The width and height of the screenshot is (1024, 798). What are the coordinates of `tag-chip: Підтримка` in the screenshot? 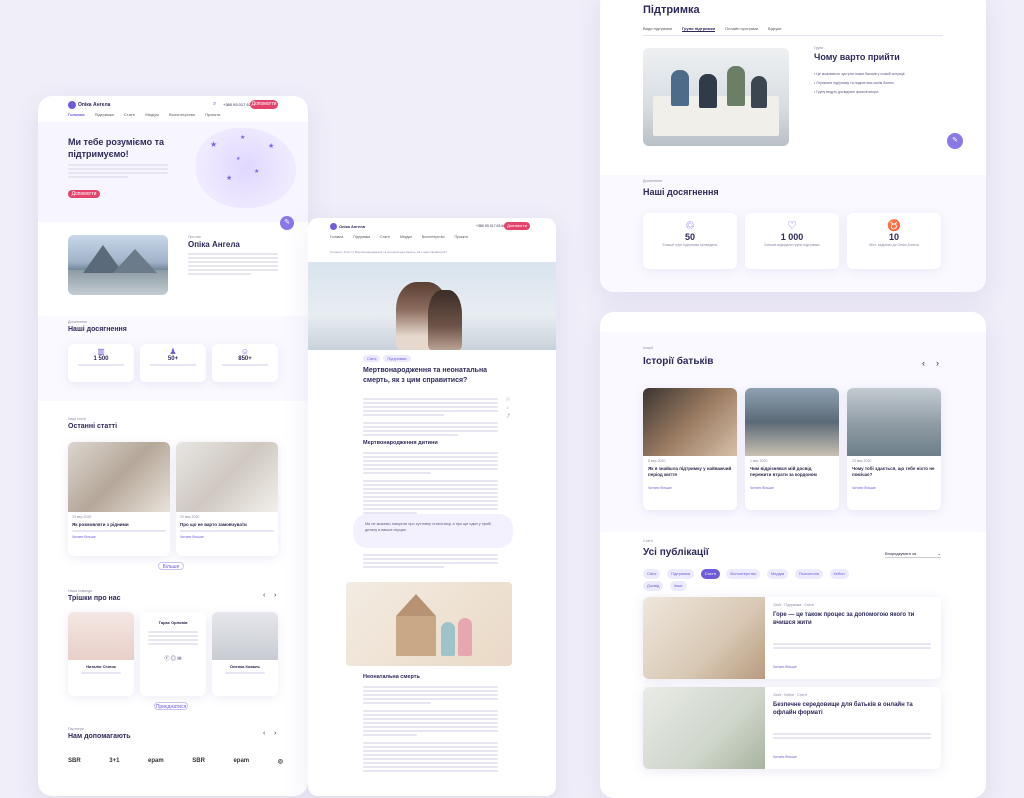 It's located at (397, 358).